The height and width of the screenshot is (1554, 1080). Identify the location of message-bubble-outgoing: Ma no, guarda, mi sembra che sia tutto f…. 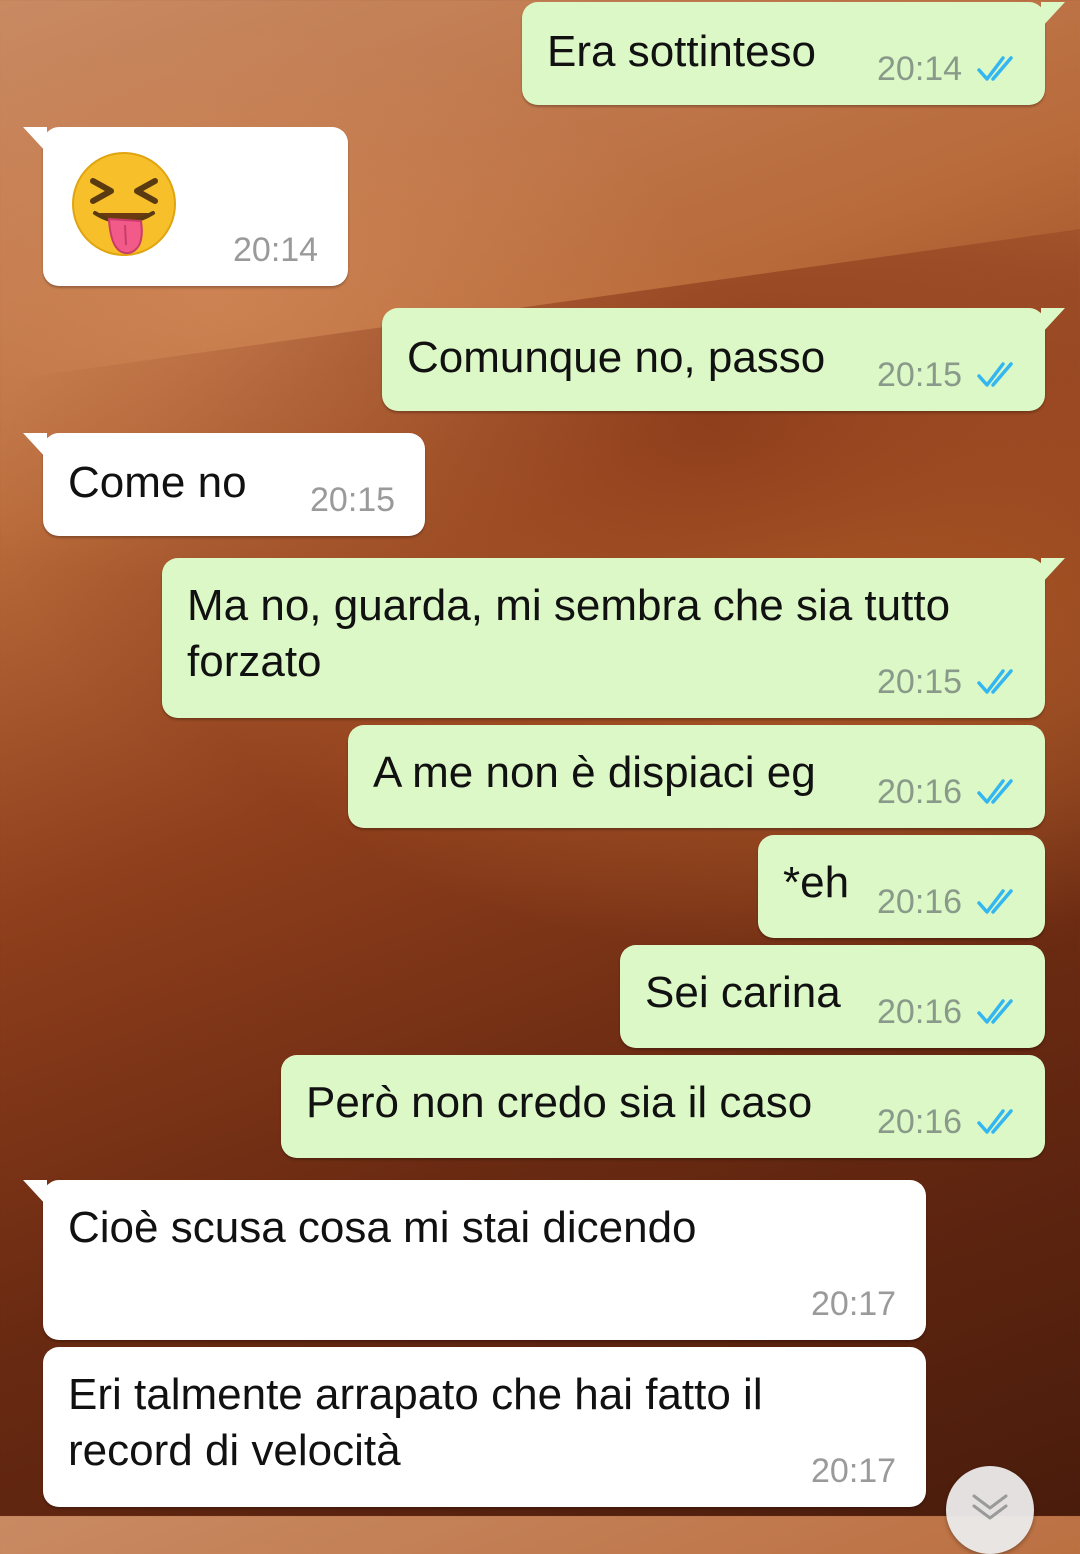
(613, 638).